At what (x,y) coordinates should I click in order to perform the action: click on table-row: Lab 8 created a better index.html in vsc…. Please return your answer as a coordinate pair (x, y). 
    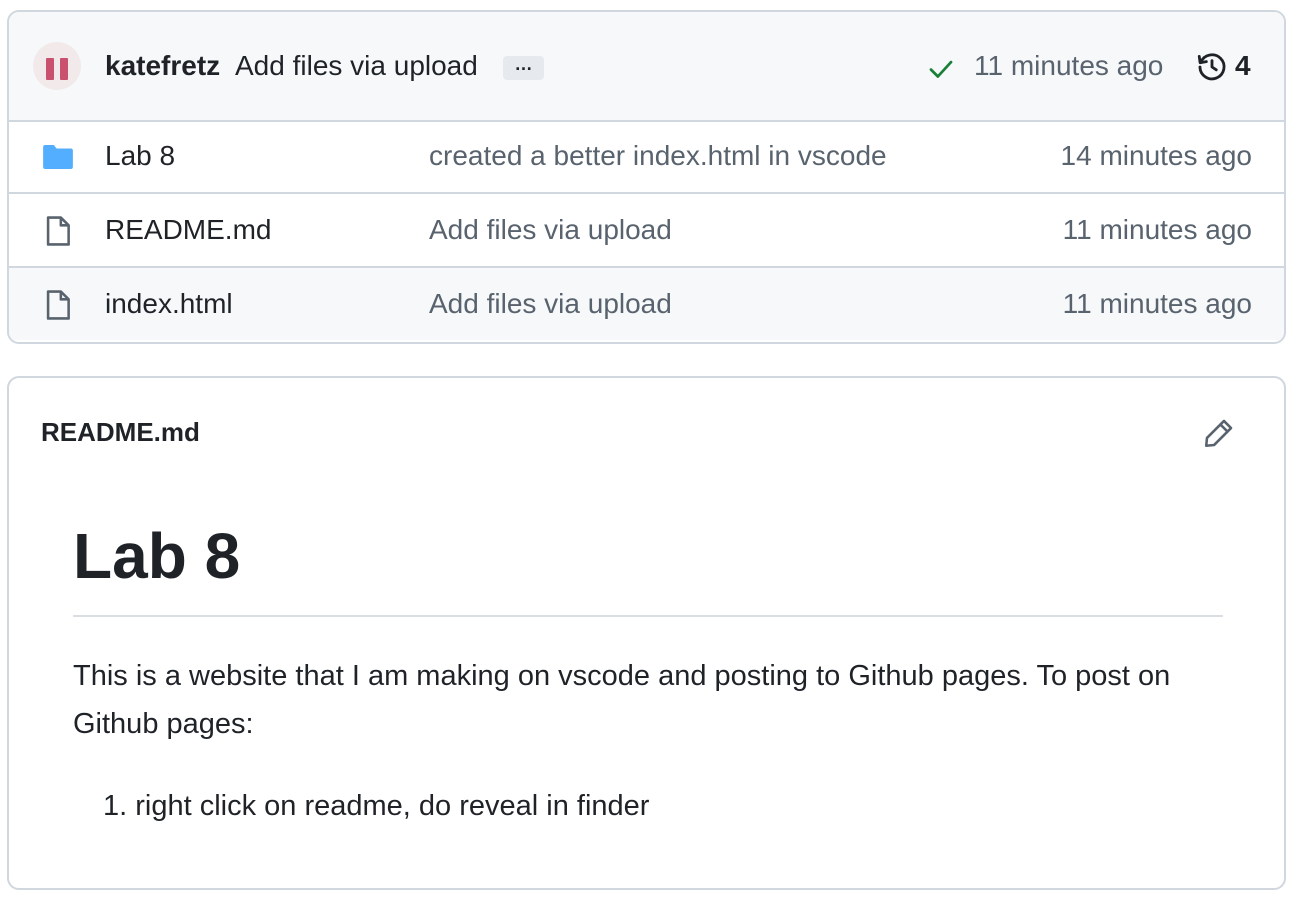
    Looking at the image, I should click on (646, 156).